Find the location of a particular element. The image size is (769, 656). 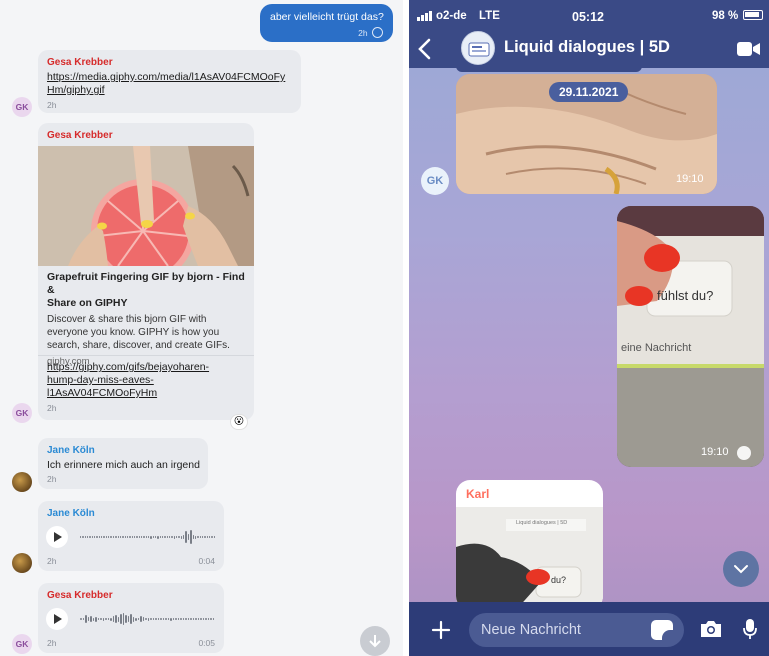

status-bar: o2-de LTE 05:12 98 % is located at coordinates (589, 15).